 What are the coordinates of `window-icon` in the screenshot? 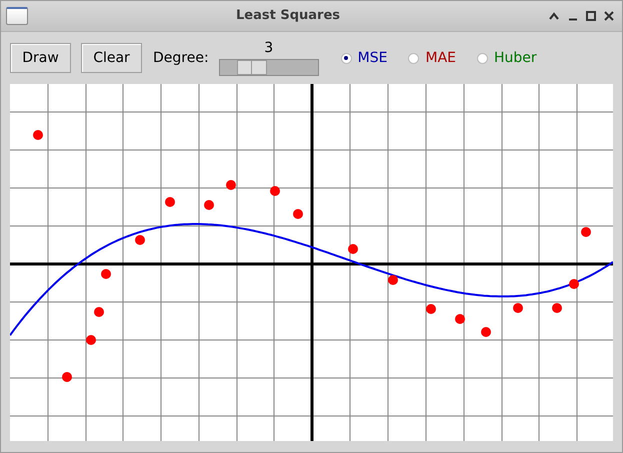 It's located at (17, 16).